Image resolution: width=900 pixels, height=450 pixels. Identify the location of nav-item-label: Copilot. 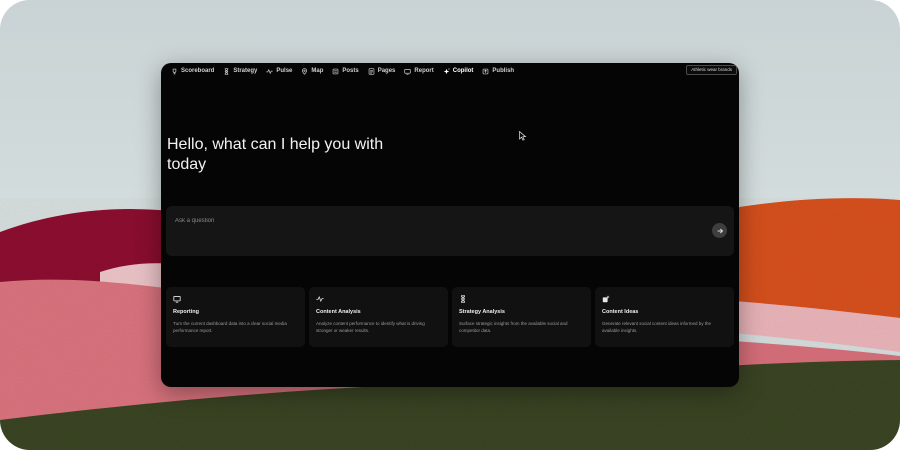
(463, 71).